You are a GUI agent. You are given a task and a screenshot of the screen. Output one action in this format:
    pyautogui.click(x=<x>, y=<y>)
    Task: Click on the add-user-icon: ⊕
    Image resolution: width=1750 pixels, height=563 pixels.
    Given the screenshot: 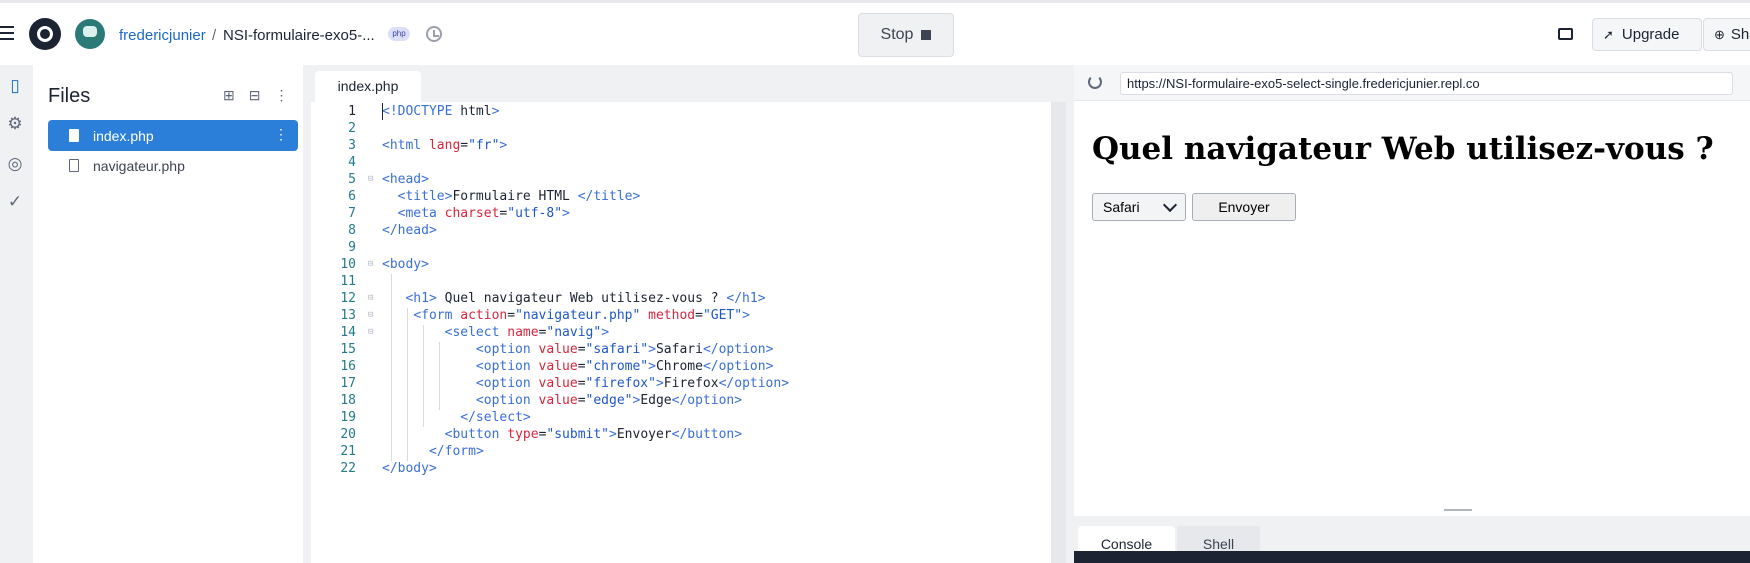 What is the action you would take?
    pyautogui.click(x=1719, y=34)
    